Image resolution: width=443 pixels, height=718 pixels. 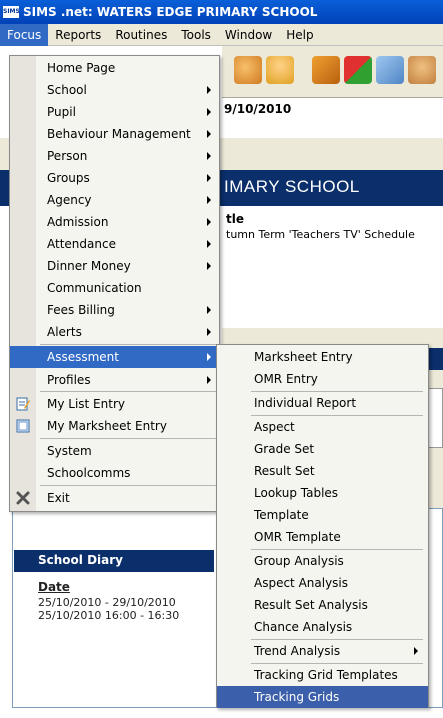 What do you see at coordinates (280, 70) in the screenshot?
I see `person-icon` at bounding box center [280, 70].